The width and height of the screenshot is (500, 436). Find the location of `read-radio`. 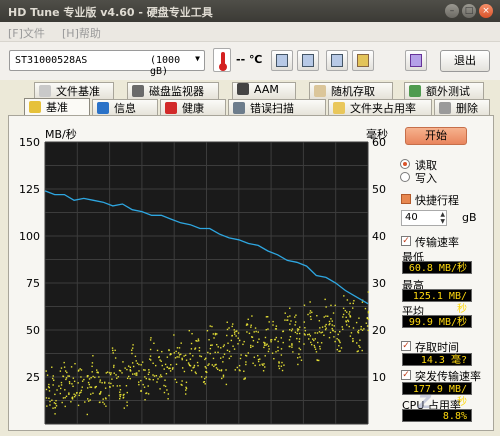

read-radio is located at coordinates (405, 164).